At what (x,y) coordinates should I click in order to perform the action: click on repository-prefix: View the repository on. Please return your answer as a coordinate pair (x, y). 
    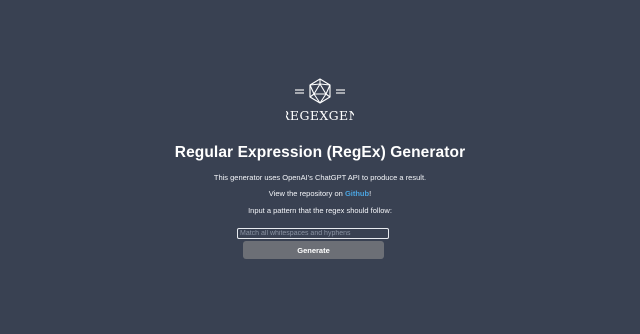
    Looking at the image, I should click on (306, 193).